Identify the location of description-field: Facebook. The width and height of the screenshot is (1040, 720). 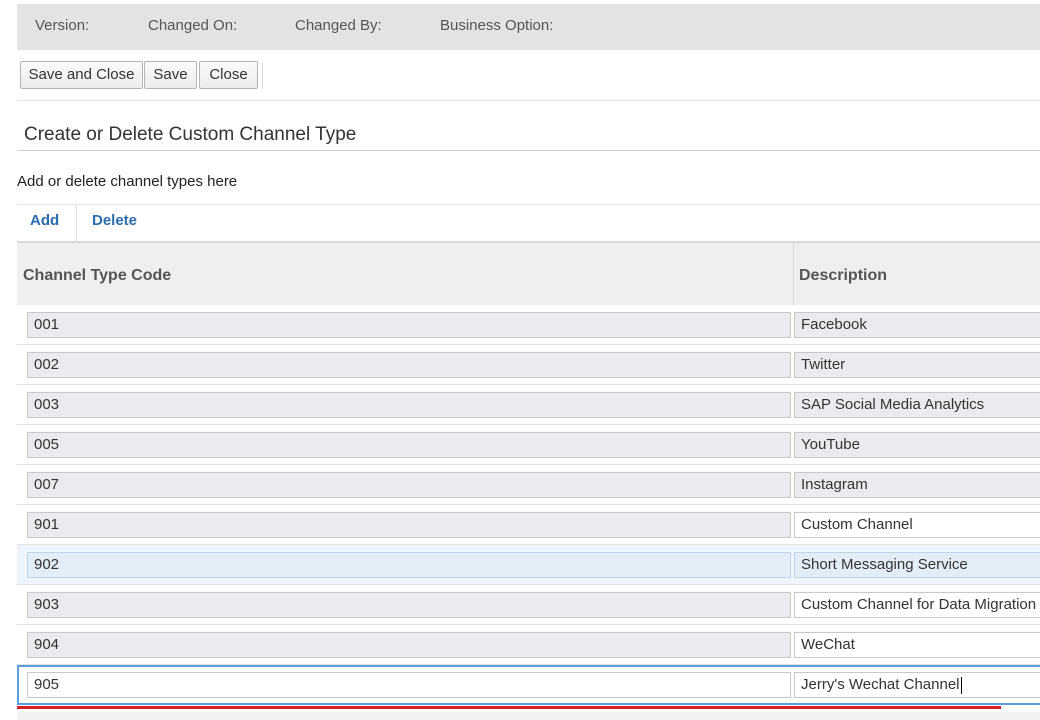
(917, 325).